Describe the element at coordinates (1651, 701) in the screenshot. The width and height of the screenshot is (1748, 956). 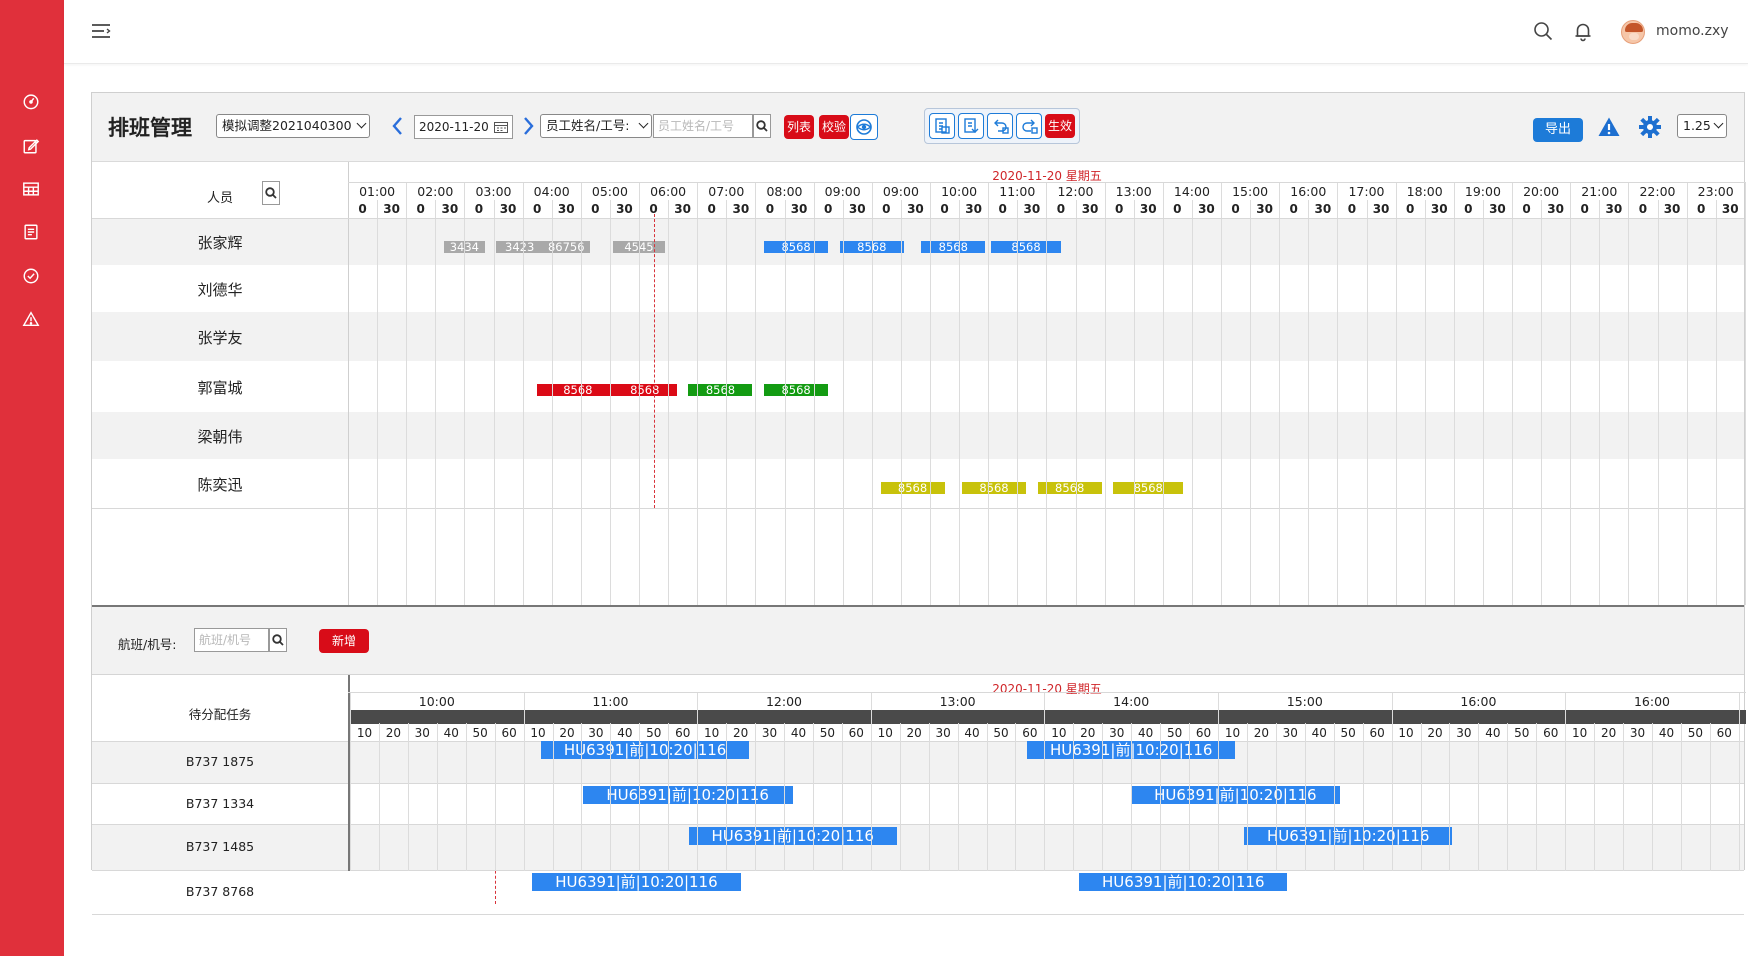
I see `hour-label: 16:00` at that location.